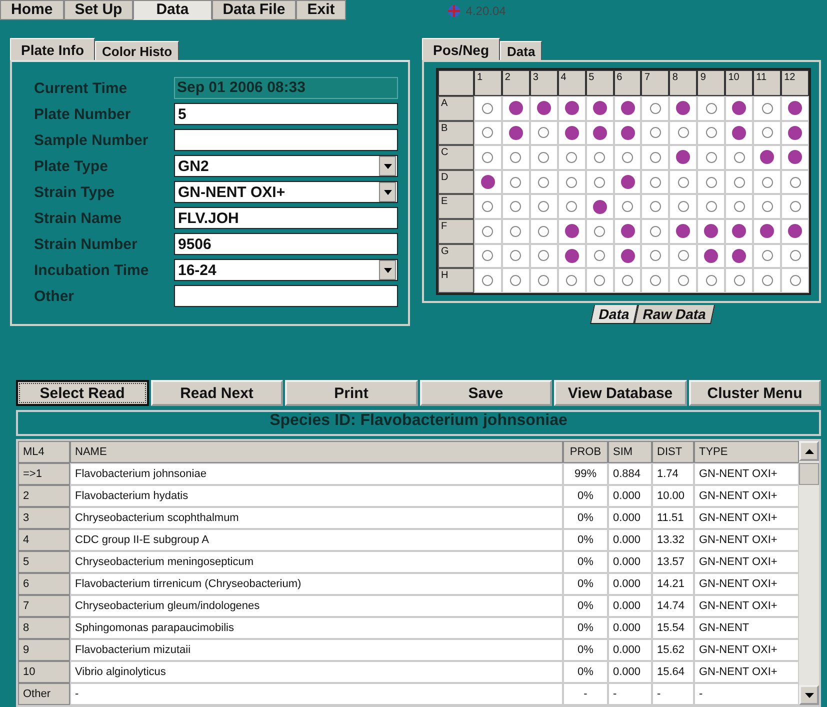  I want to click on action-button: Save, so click(486, 393).